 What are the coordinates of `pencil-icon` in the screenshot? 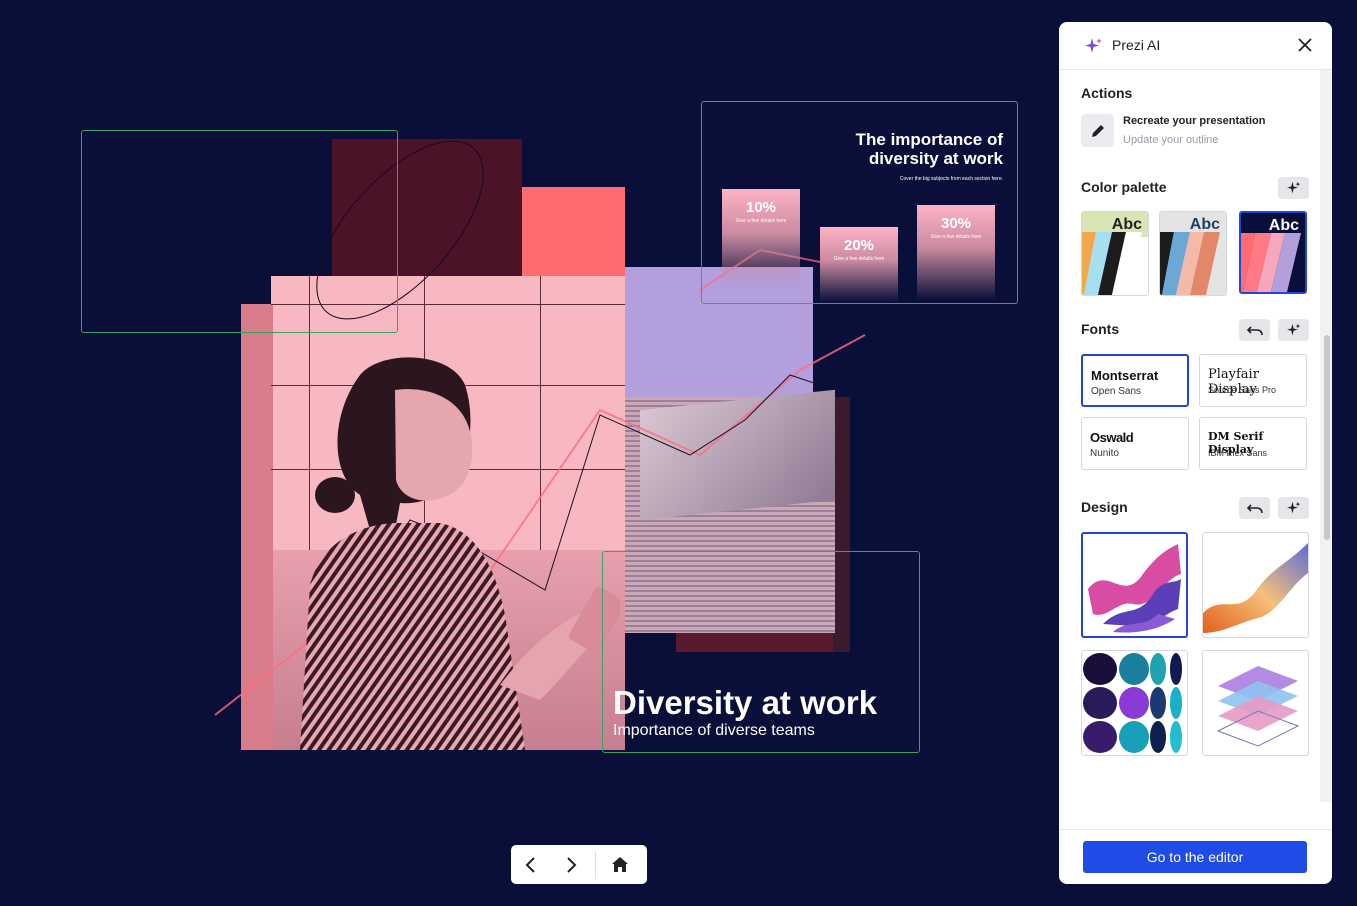 It's located at (1097, 130).